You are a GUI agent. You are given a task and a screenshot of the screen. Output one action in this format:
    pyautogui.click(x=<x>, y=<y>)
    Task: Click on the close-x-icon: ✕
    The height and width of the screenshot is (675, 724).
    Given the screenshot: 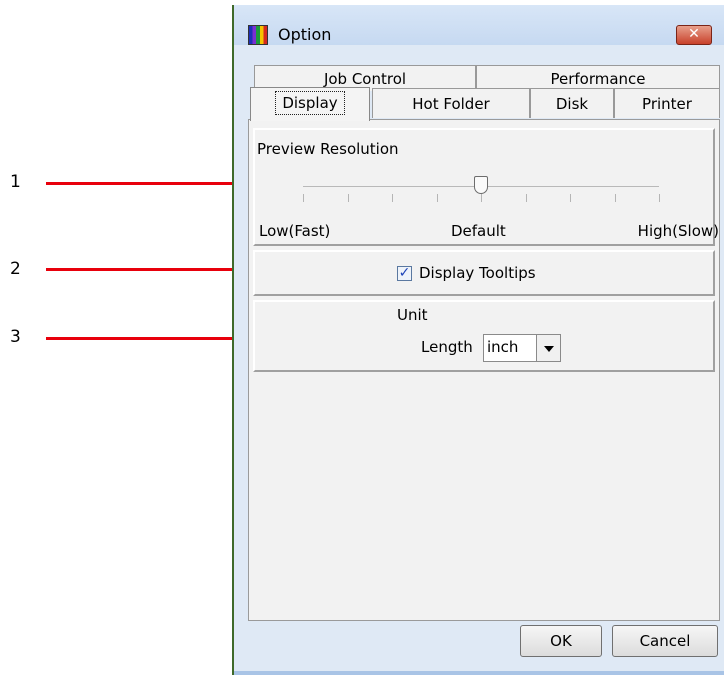 What is the action you would take?
    pyautogui.click(x=694, y=34)
    